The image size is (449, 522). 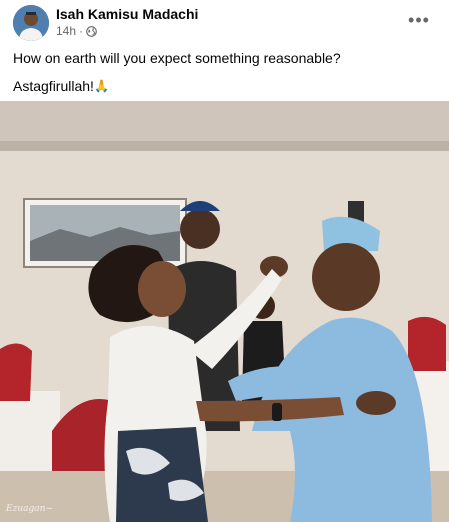 What do you see at coordinates (91, 31) in the screenshot?
I see `globe-icon` at bounding box center [91, 31].